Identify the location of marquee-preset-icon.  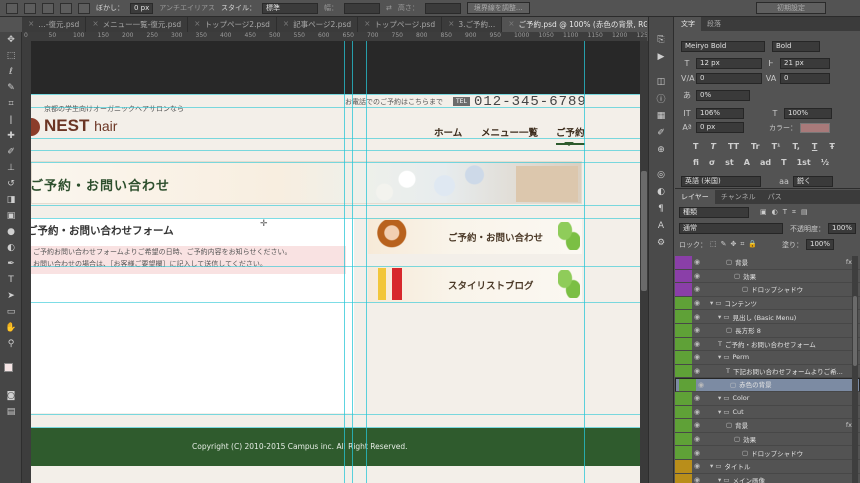
(12, 8).